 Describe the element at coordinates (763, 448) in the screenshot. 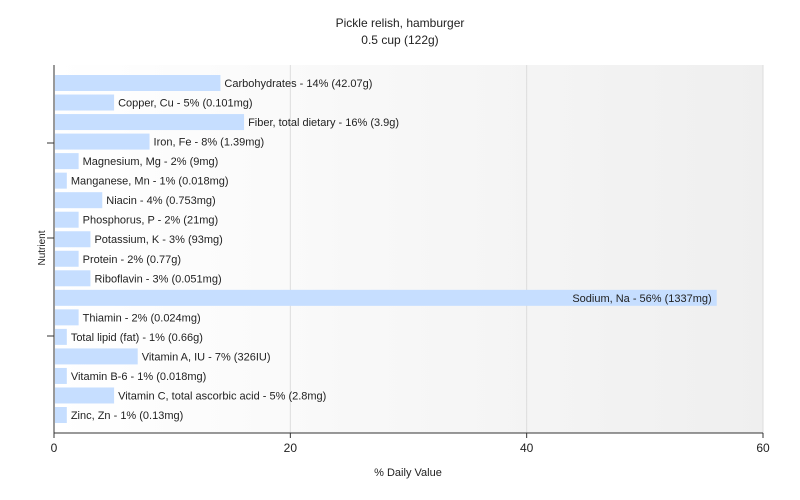

I see `x-tick-label: 60` at that location.